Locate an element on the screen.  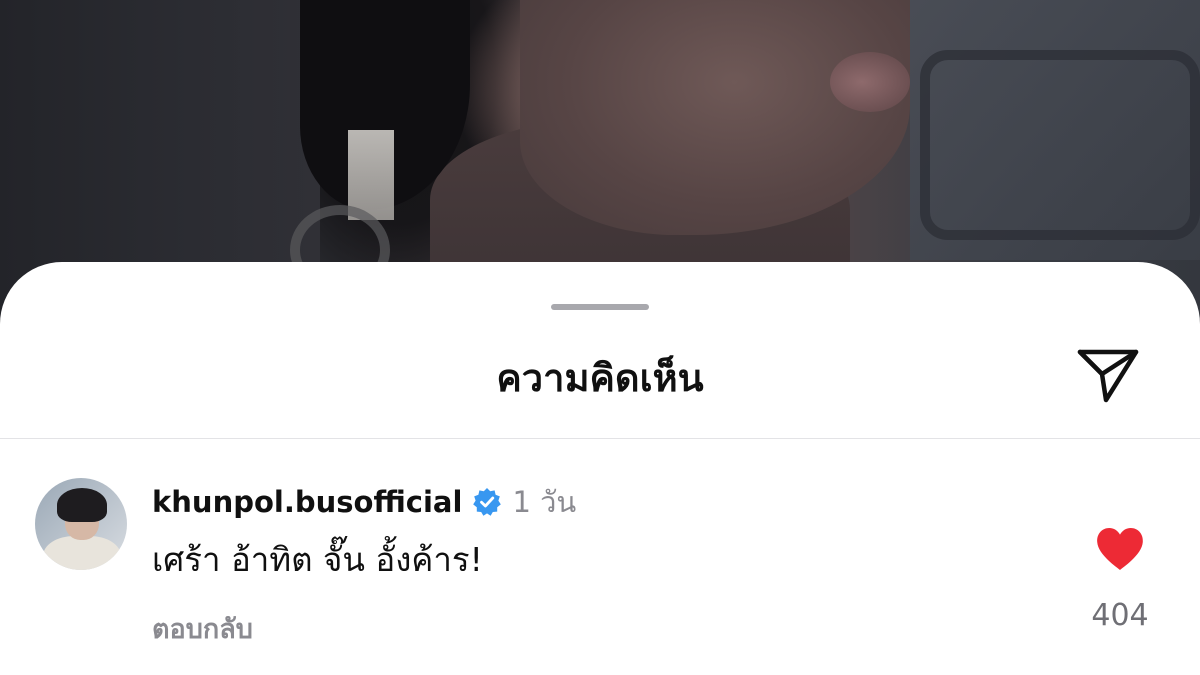
like-count: 404 is located at coordinates (1120, 615).